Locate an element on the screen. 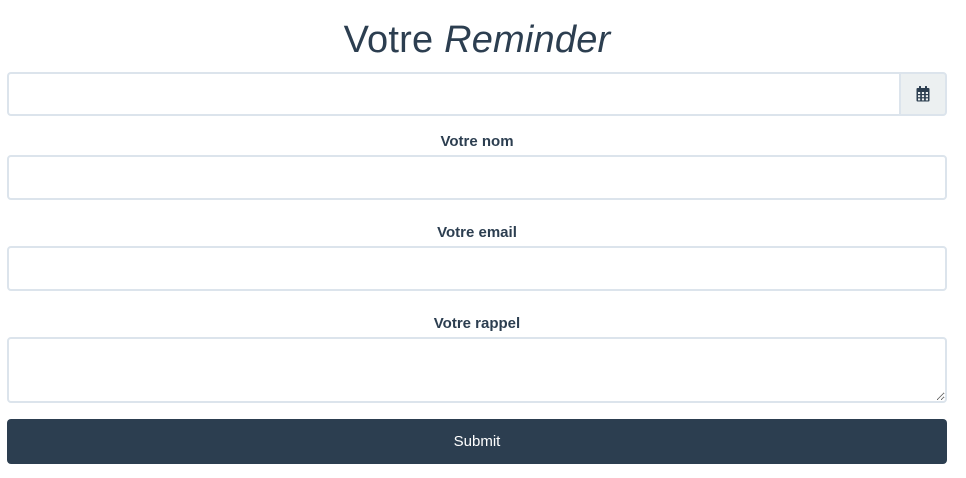 The width and height of the screenshot is (966, 478). email-input is located at coordinates (477, 268).